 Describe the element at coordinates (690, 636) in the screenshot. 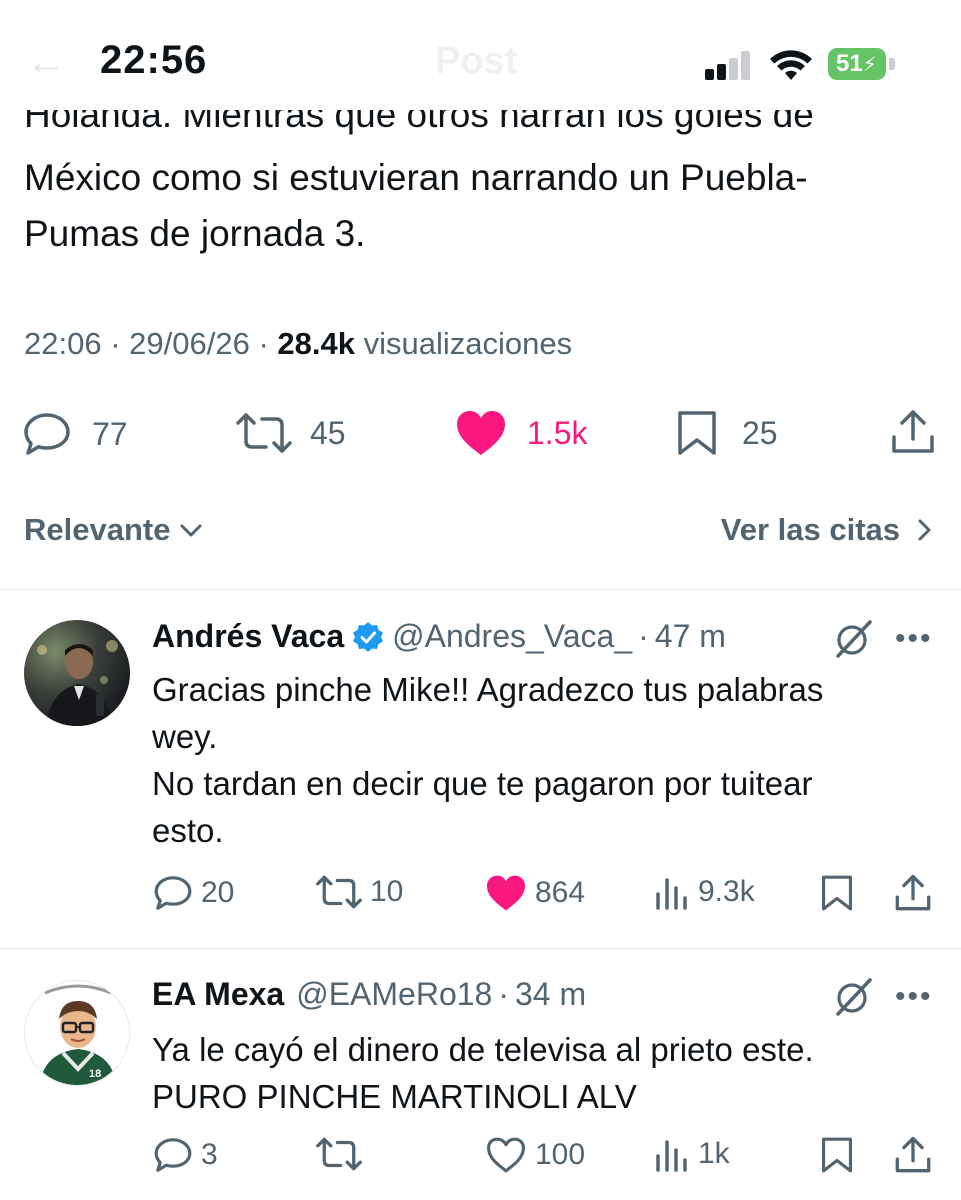

I see `reply-time: 47 m` at that location.